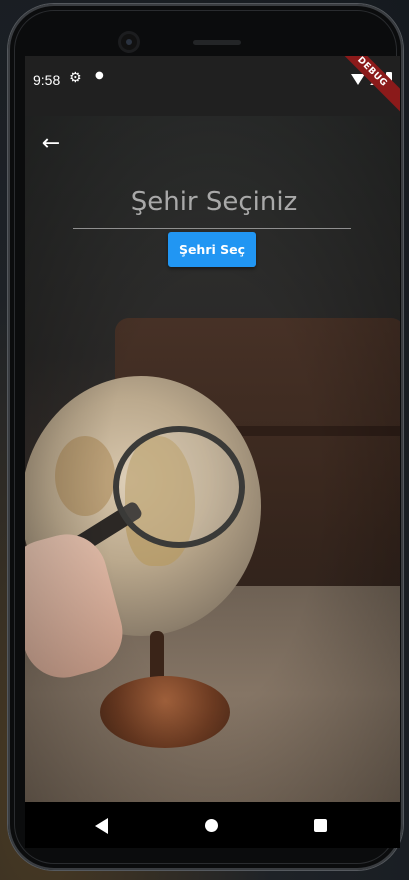 The height and width of the screenshot is (880, 409). Describe the element at coordinates (212, 86) in the screenshot. I see `status-bar: 9:58 ⚙ ● DEBUG` at that location.